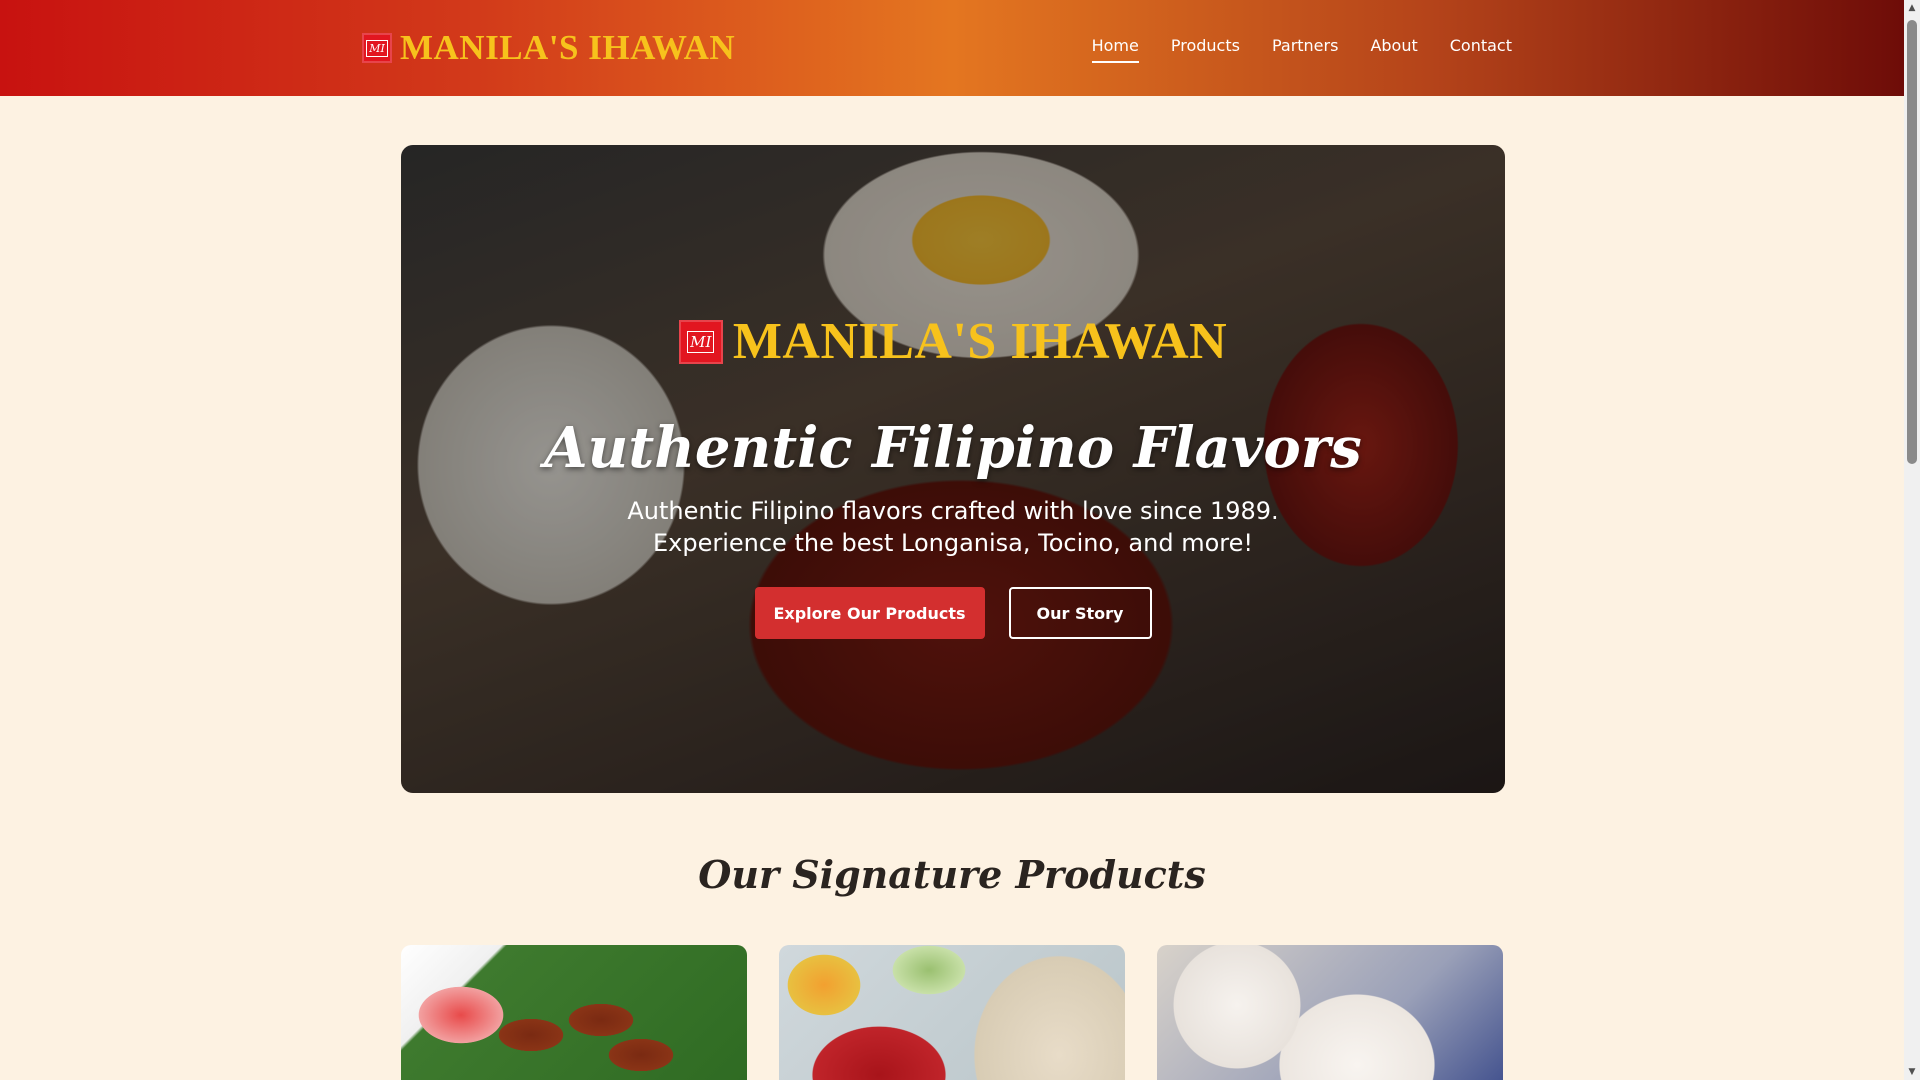 The width and height of the screenshot is (1920, 1080). What do you see at coordinates (980, 341) in the screenshot?
I see `hero-brand-name: MANILA'S IHAWAN` at bounding box center [980, 341].